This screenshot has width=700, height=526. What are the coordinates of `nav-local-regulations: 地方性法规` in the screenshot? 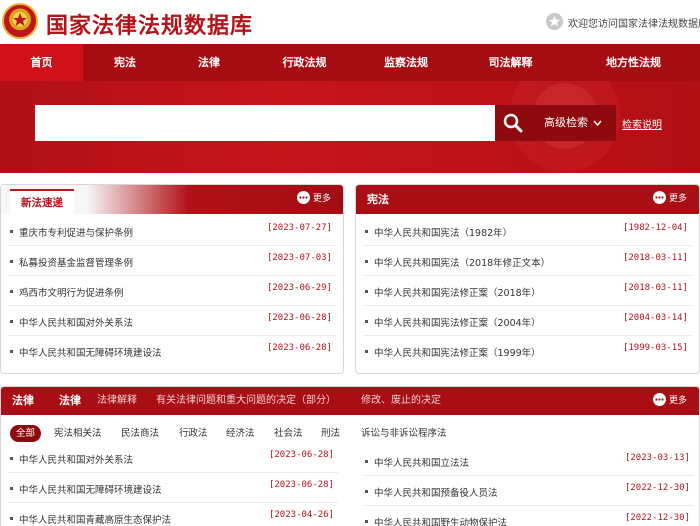 It's located at (633, 62).